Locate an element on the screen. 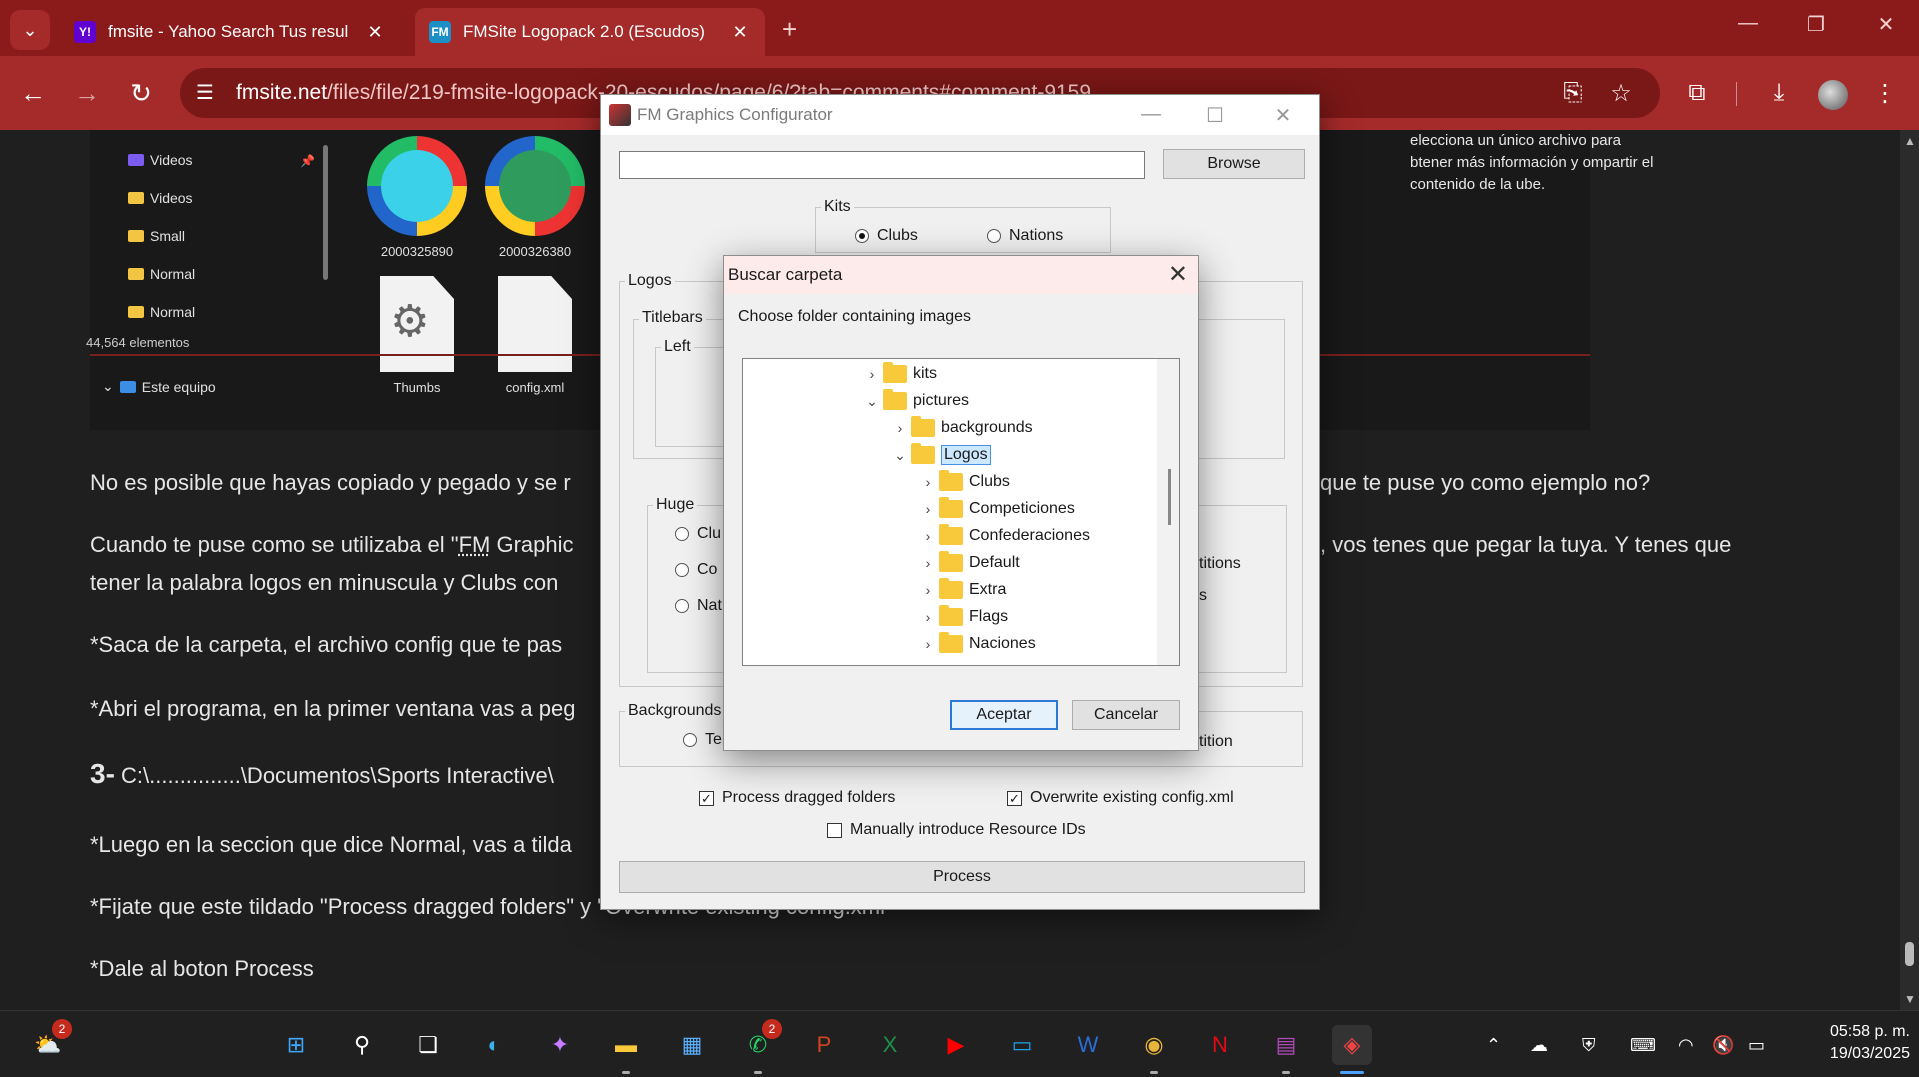  excel-app: X is located at coordinates (890, 1045).